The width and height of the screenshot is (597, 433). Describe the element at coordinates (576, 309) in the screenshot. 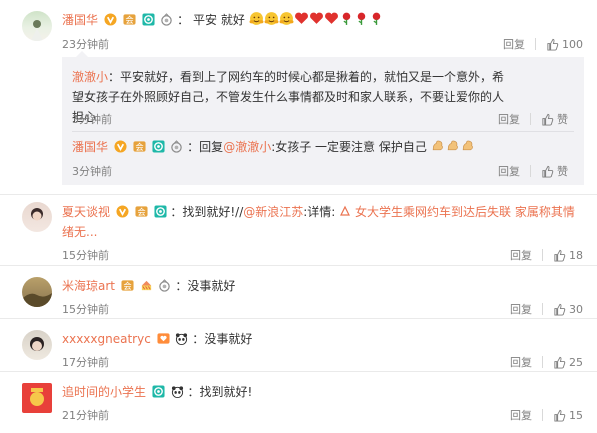

I see `like-count: 30` at that location.